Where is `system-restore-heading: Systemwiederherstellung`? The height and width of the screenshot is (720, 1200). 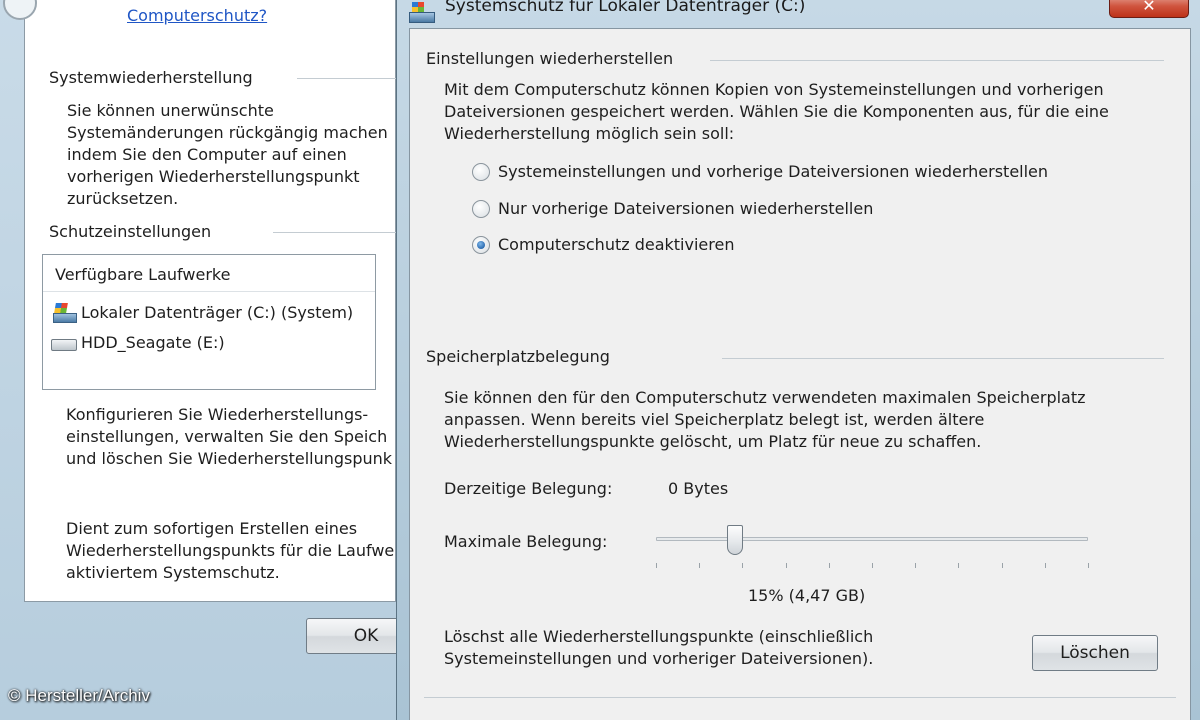 system-restore-heading: Systemwiederherstellung is located at coordinates (151, 77).